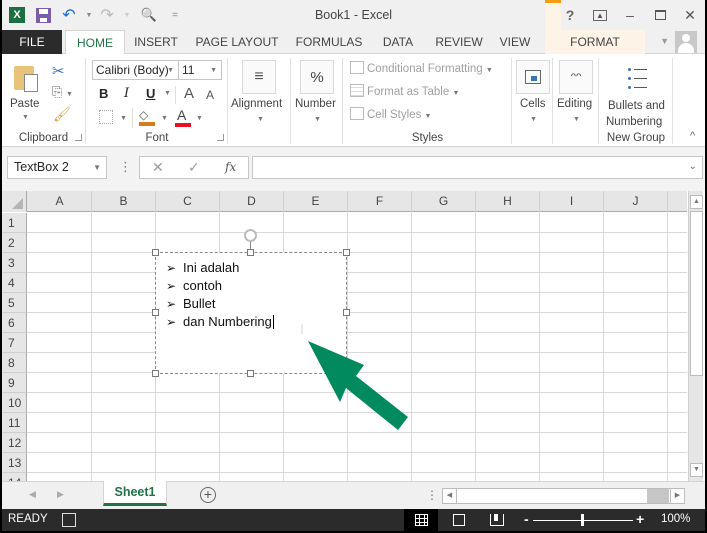 Image resolution: width=707 pixels, height=533 pixels. Describe the element at coordinates (582, 520) in the screenshot. I see `zoom-slider-thumb` at that location.